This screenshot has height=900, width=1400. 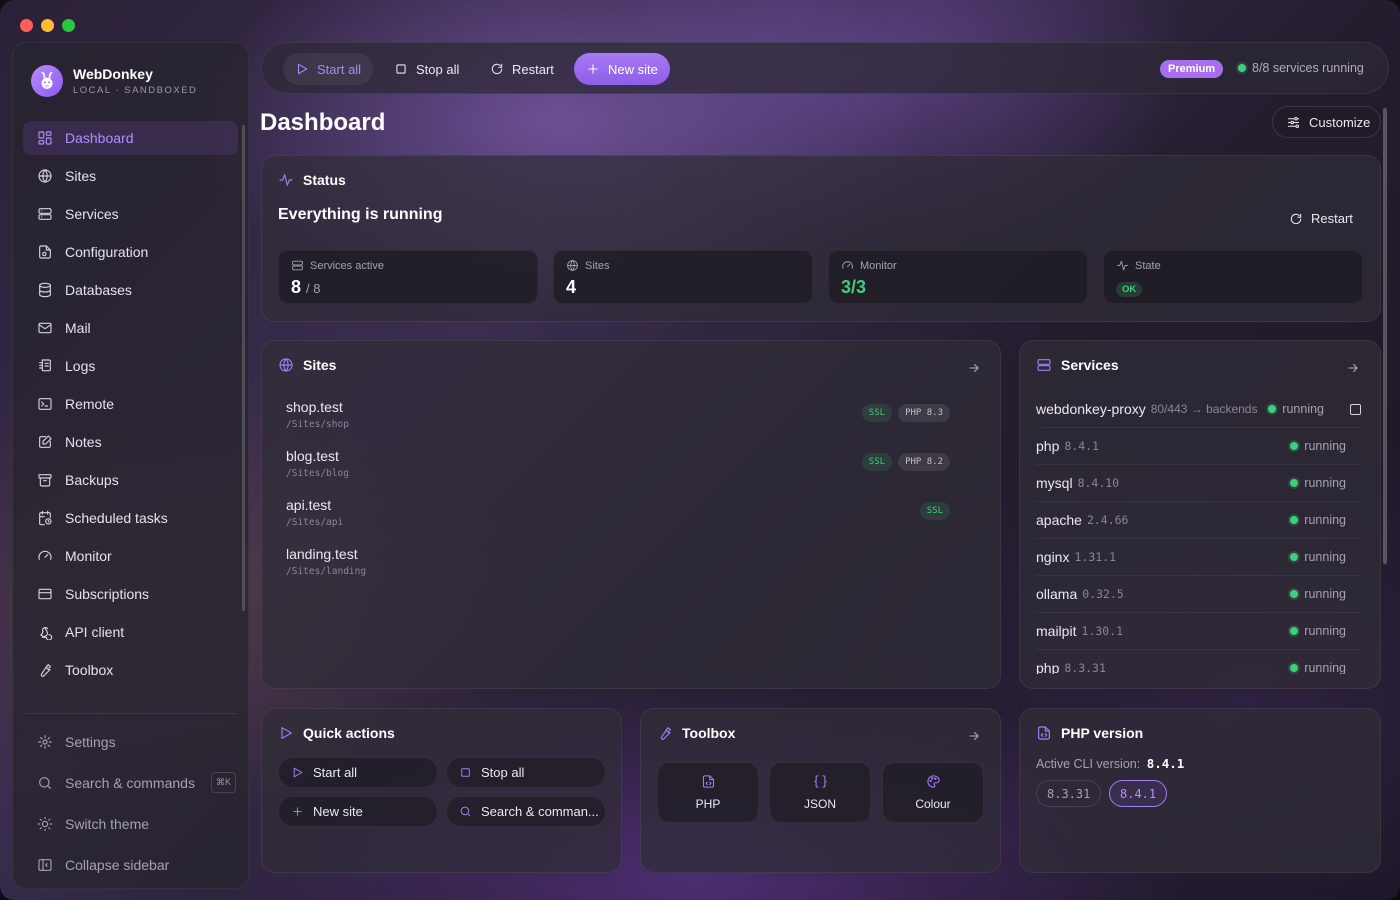 I want to click on site-row: api.test /Sites/api SSL, so click(x=618, y=517).